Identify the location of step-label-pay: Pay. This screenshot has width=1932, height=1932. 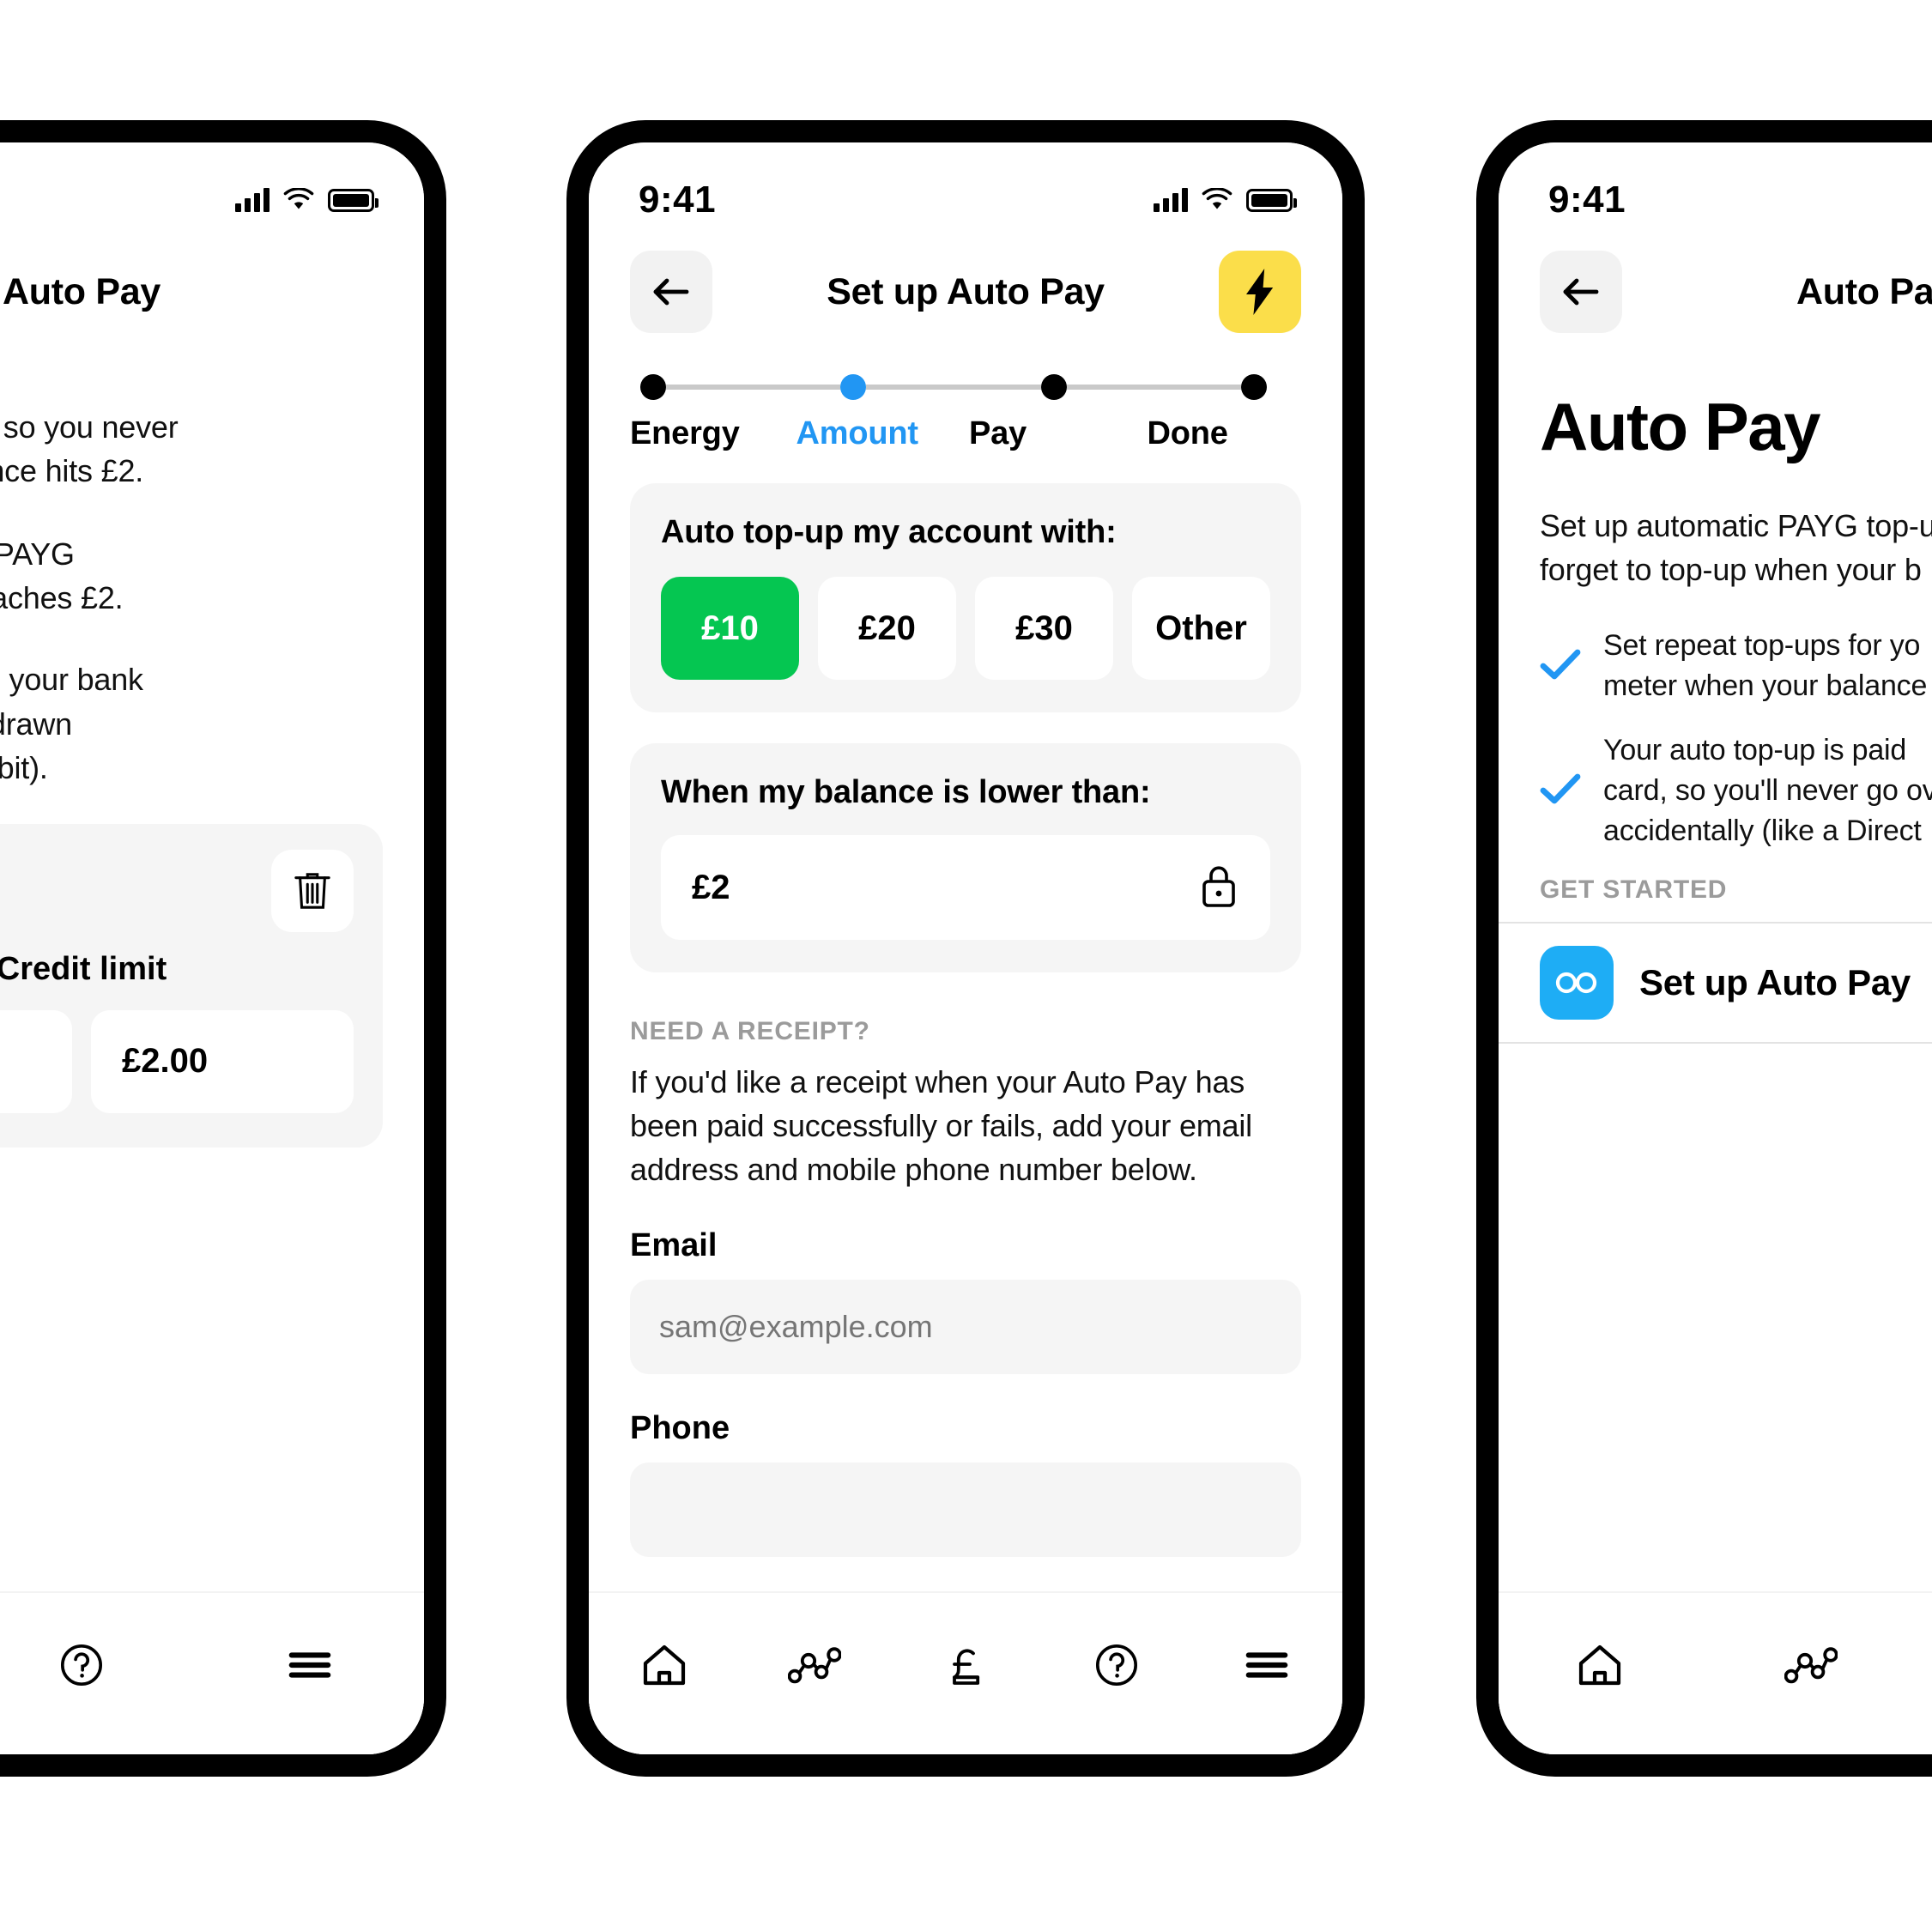
(1036, 434).